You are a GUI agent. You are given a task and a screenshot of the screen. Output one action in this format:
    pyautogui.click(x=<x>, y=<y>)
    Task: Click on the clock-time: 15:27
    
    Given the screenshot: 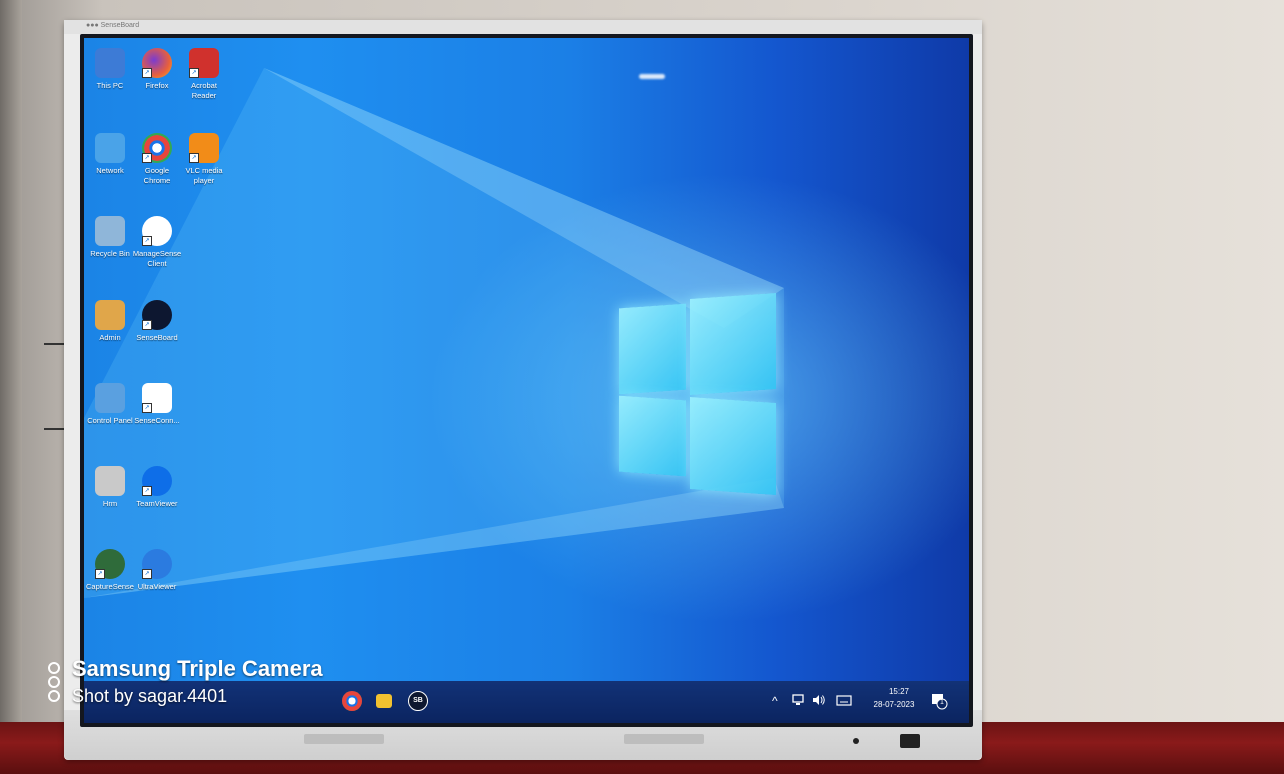 What is the action you would take?
    pyautogui.click(x=899, y=691)
    